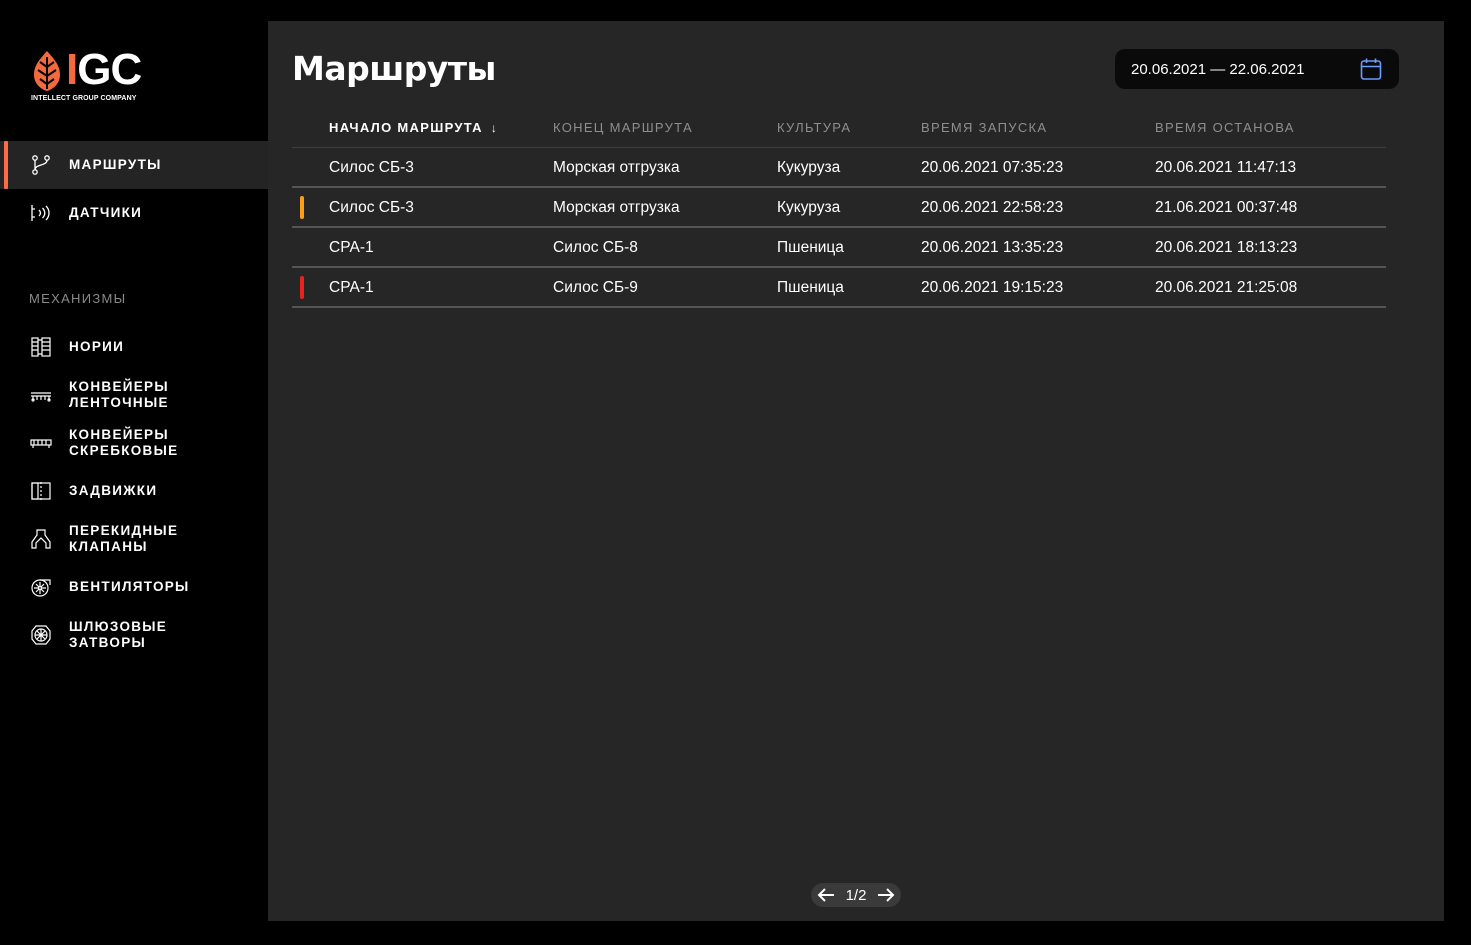  I want to click on sidebar-item-label: Перекидные клапаны, so click(124, 538).